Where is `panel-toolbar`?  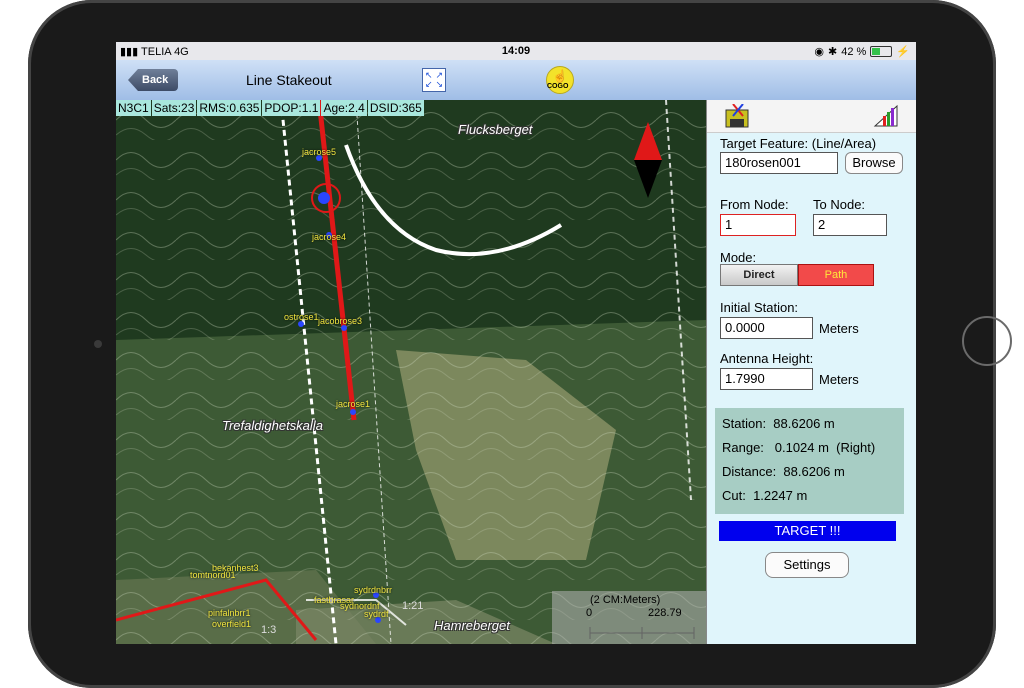
panel-toolbar is located at coordinates (811, 116).